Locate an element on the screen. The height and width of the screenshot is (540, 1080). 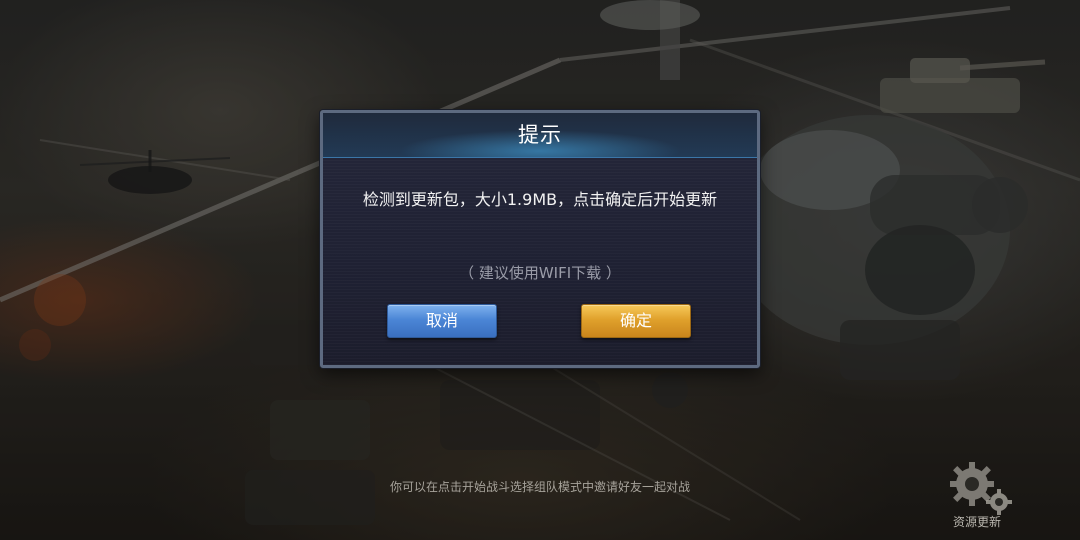
resource-update-button: 资源更新 is located at coordinates (979, 497).